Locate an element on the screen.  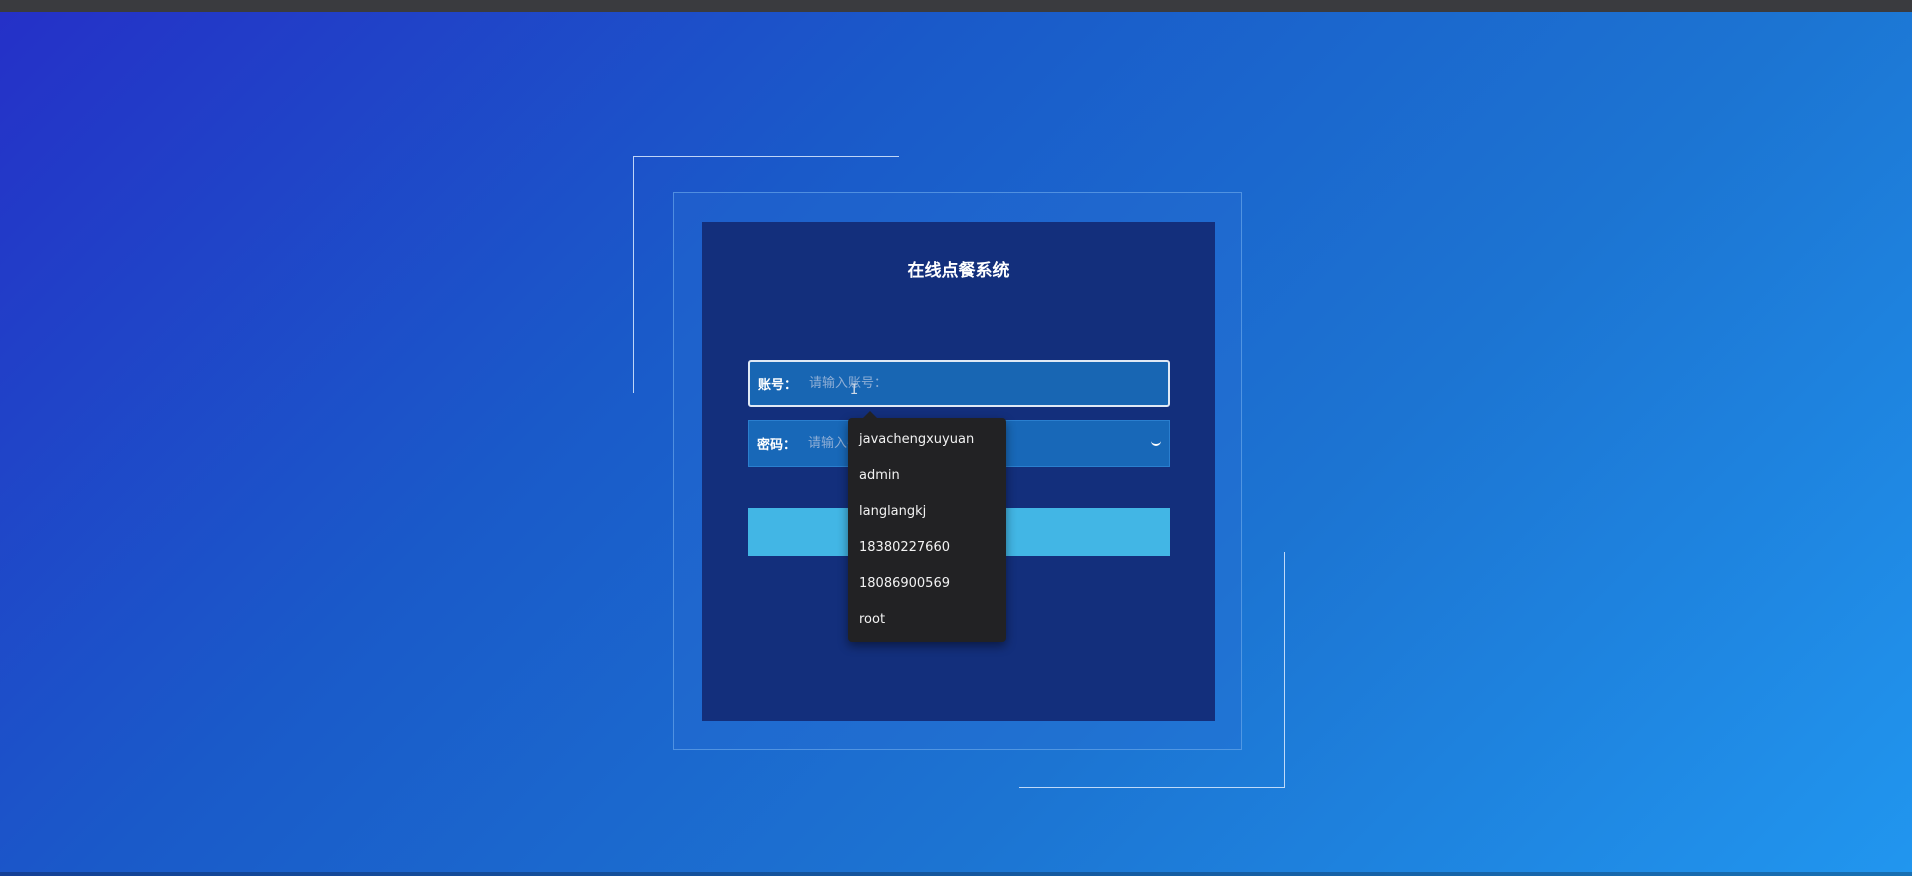
autocomplete-item: javachengxuyuan is located at coordinates (927, 440).